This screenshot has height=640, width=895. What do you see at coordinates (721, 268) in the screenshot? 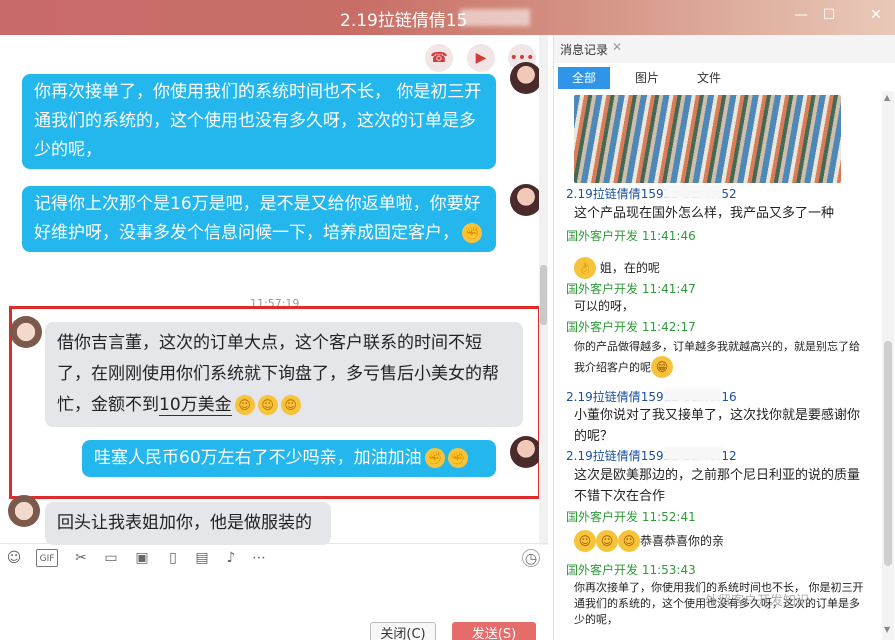
I see `history-message: 👌 姐，在的呢` at bounding box center [721, 268].